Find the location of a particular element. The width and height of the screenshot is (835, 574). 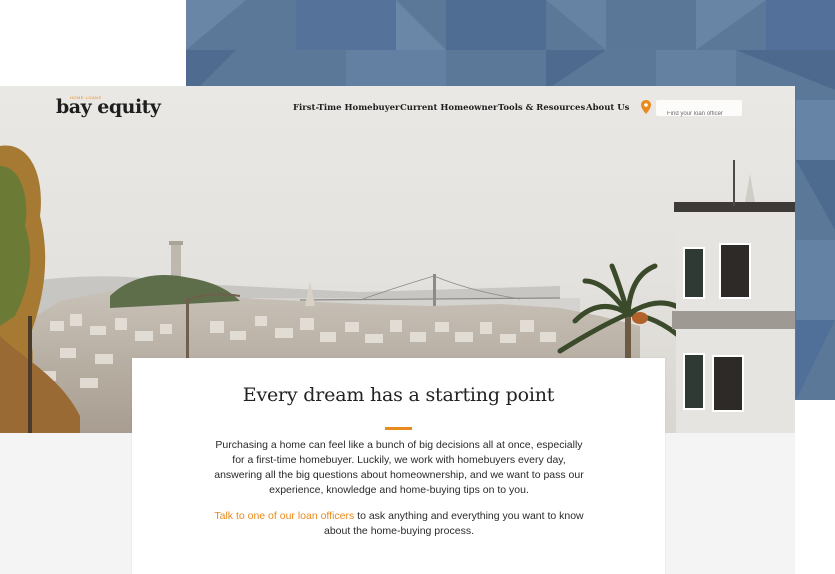

nav-about-us: About Us is located at coordinates (607, 108).